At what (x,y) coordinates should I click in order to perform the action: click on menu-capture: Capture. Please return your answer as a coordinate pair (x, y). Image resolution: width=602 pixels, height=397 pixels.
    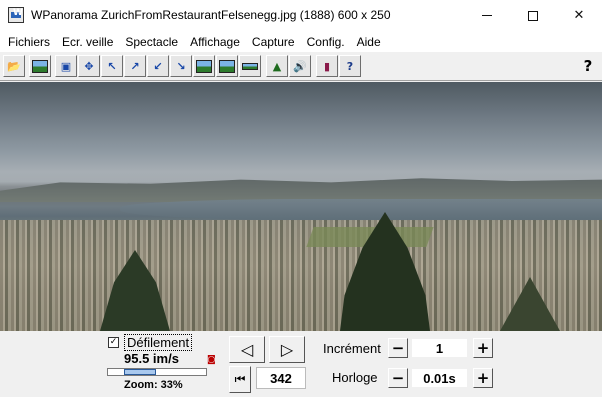
    Looking at the image, I should click on (273, 42).